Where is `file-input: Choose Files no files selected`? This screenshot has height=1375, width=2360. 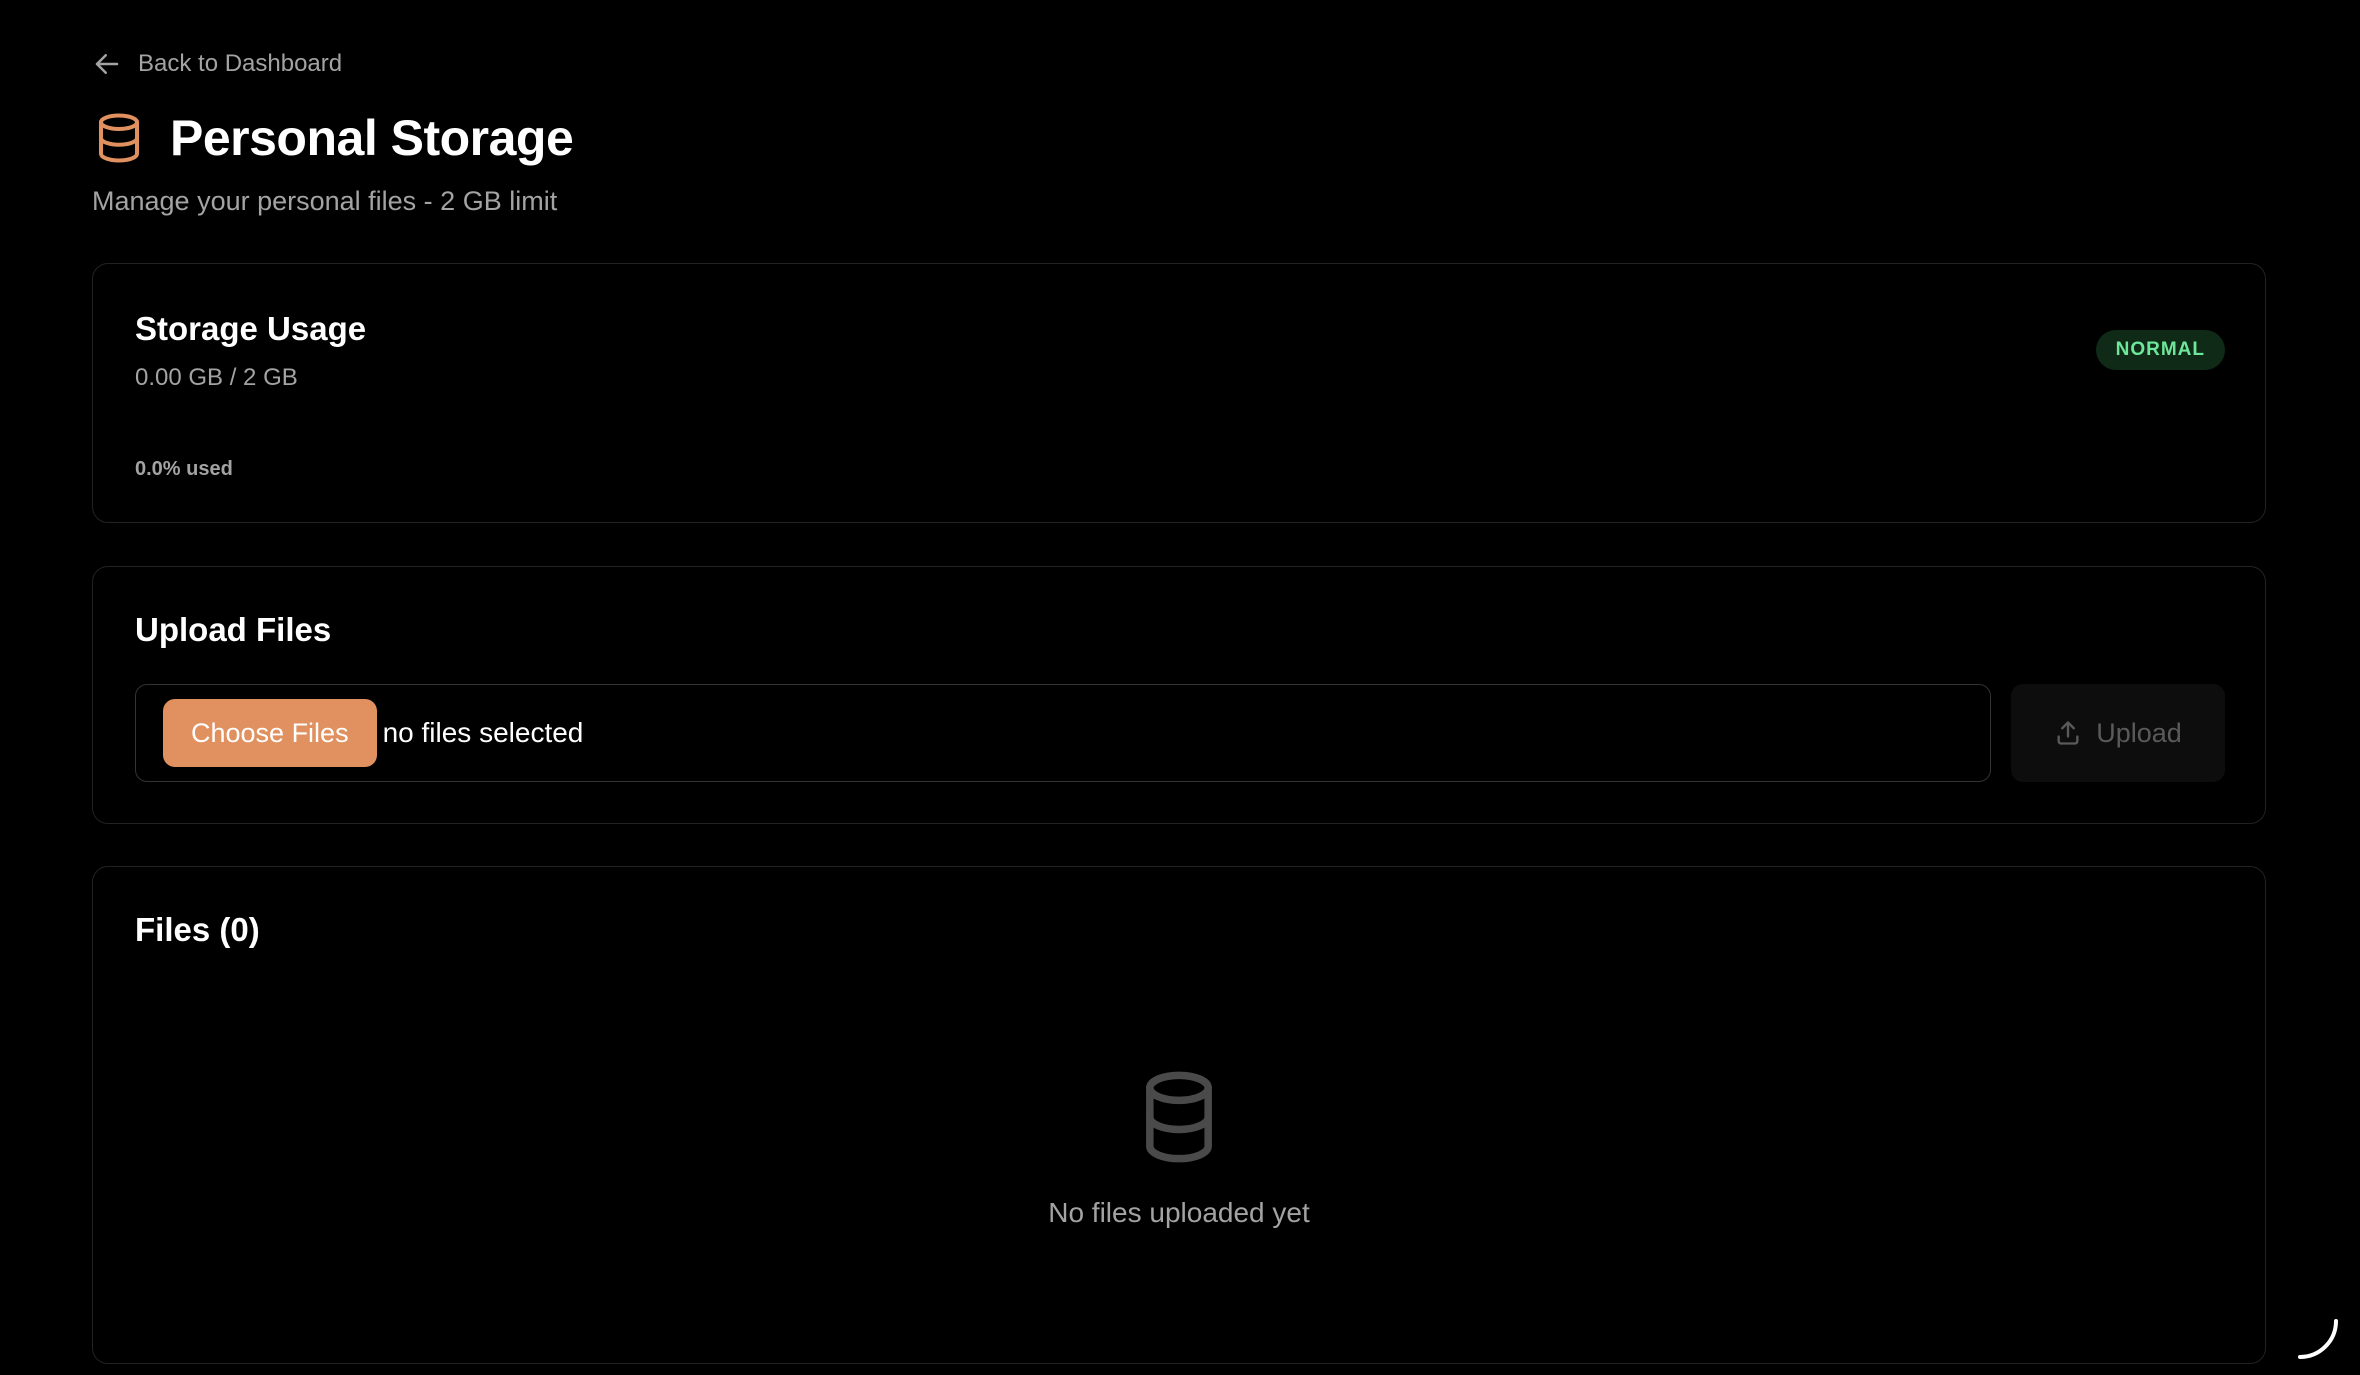 file-input: Choose Files no files selected is located at coordinates (1063, 733).